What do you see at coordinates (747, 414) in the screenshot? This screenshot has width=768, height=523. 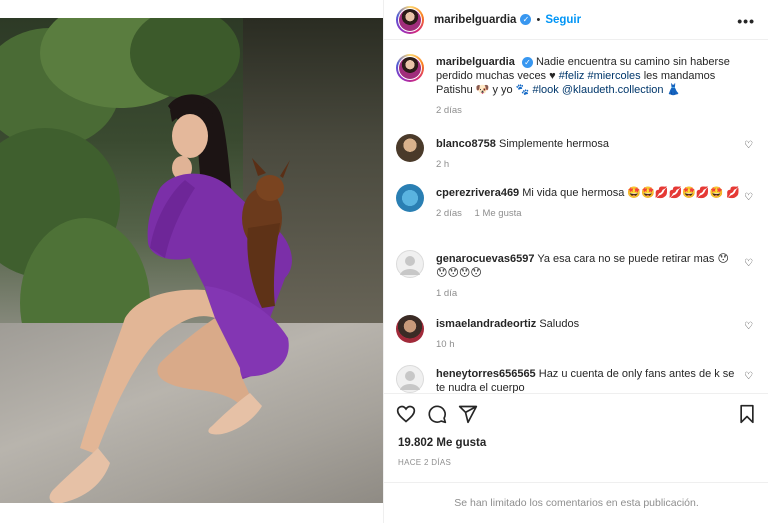 I see `bookmark-icon` at bounding box center [747, 414].